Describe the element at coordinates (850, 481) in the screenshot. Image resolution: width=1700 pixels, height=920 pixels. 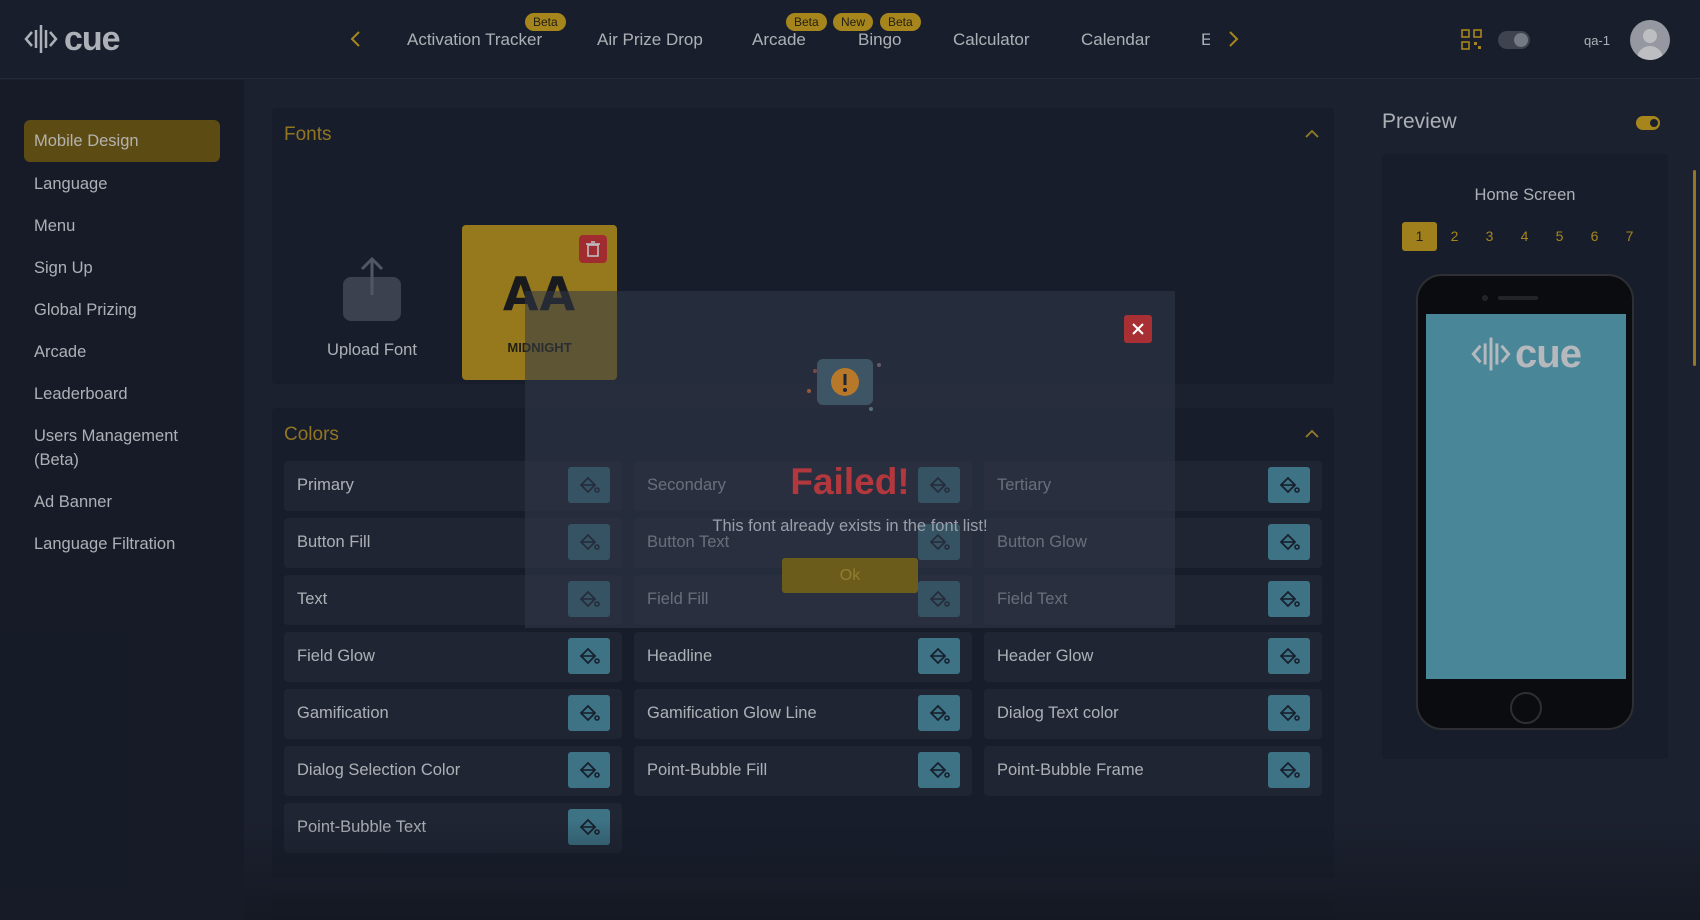
I see `dialog-title: Failed!` at that location.